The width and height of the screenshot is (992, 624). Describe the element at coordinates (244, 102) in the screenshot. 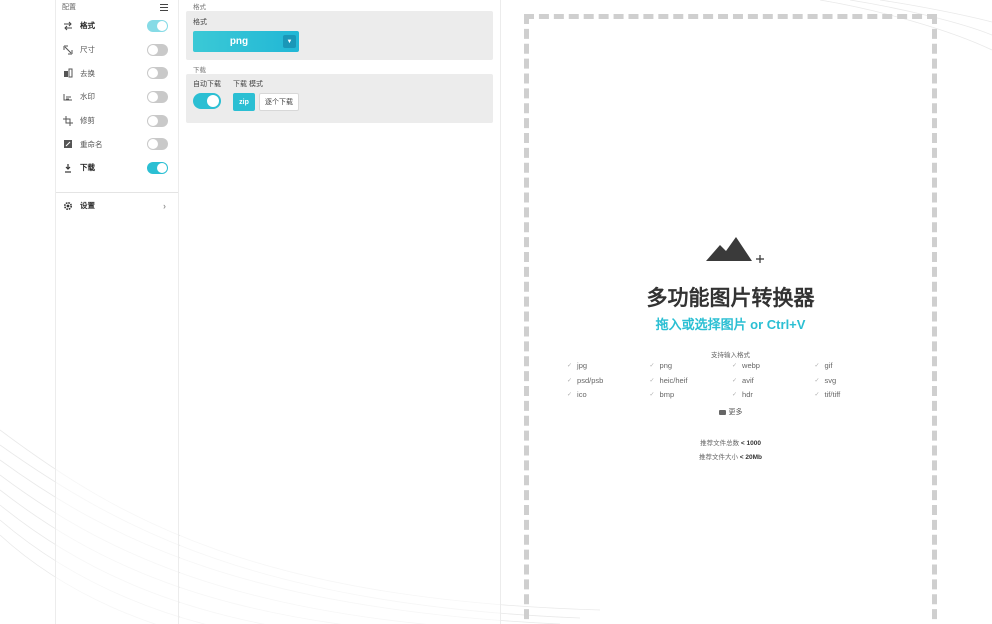

I see `zip-option-button: zip` at that location.